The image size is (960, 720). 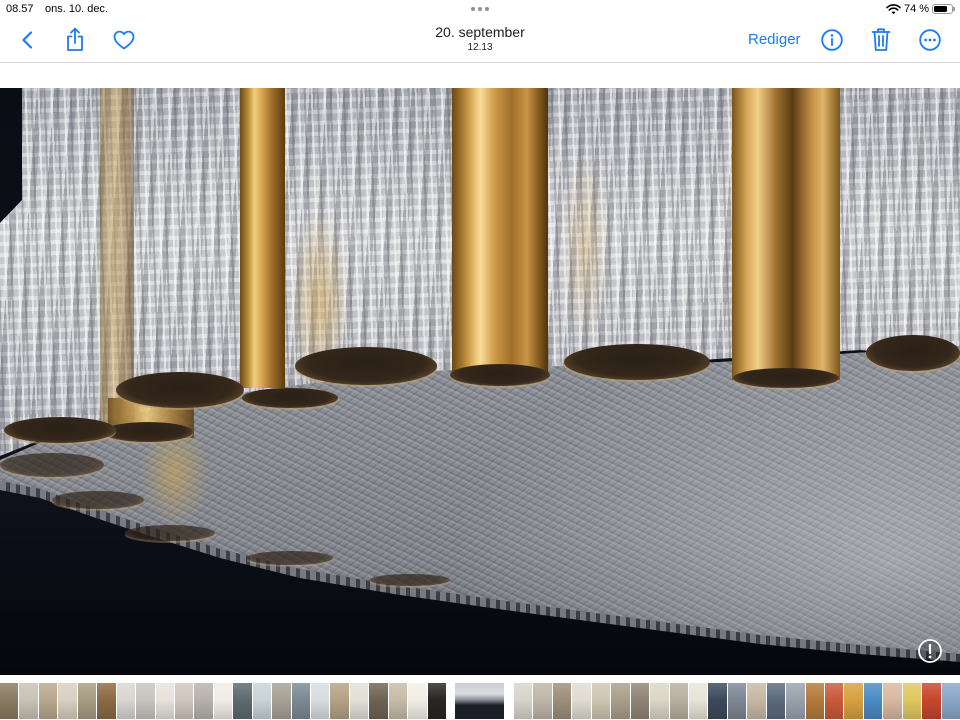 I want to click on info-button, so click(x=832, y=40).